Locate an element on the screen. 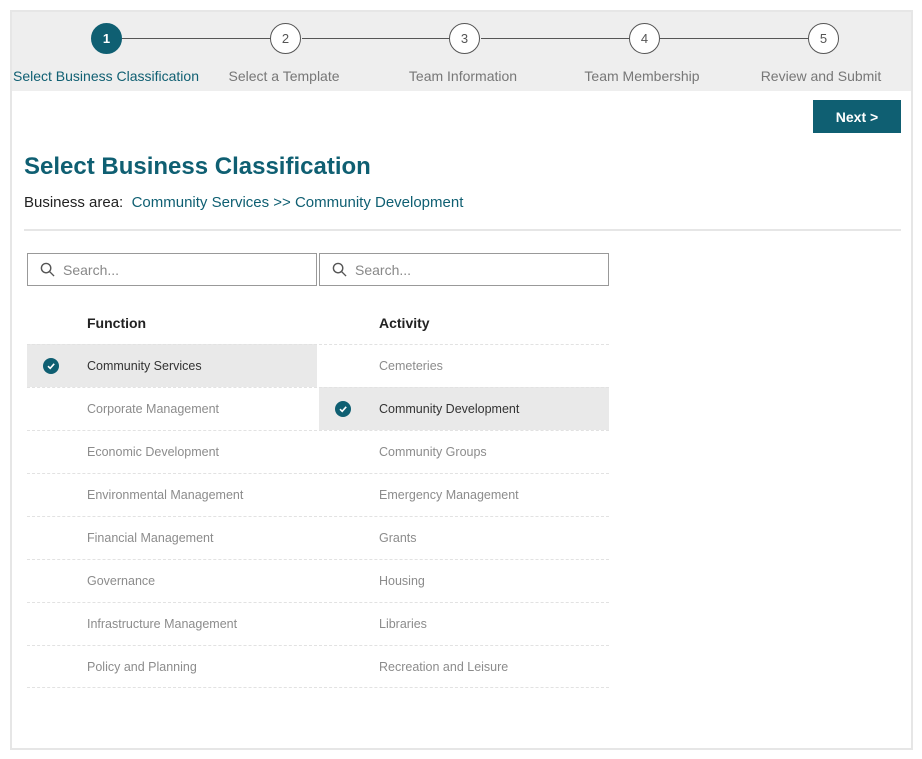 The width and height of the screenshot is (922, 759). list-item: Financial Management is located at coordinates (172, 537).